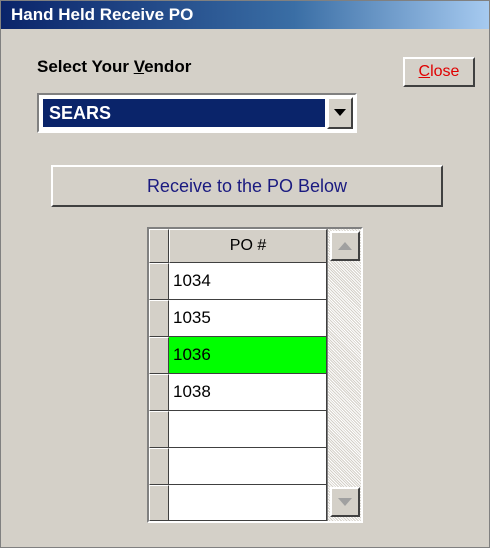  Describe the element at coordinates (247, 186) in the screenshot. I see `receive-to-po-button: Receive to the PO Below` at that location.